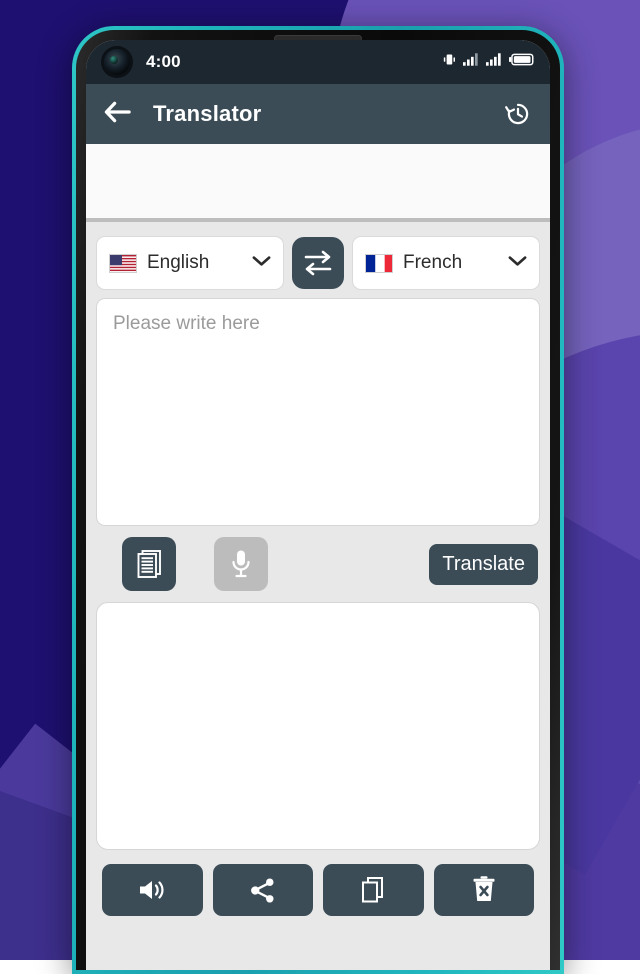  What do you see at coordinates (117, 62) in the screenshot?
I see `front-camera` at bounding box center [117, 62].